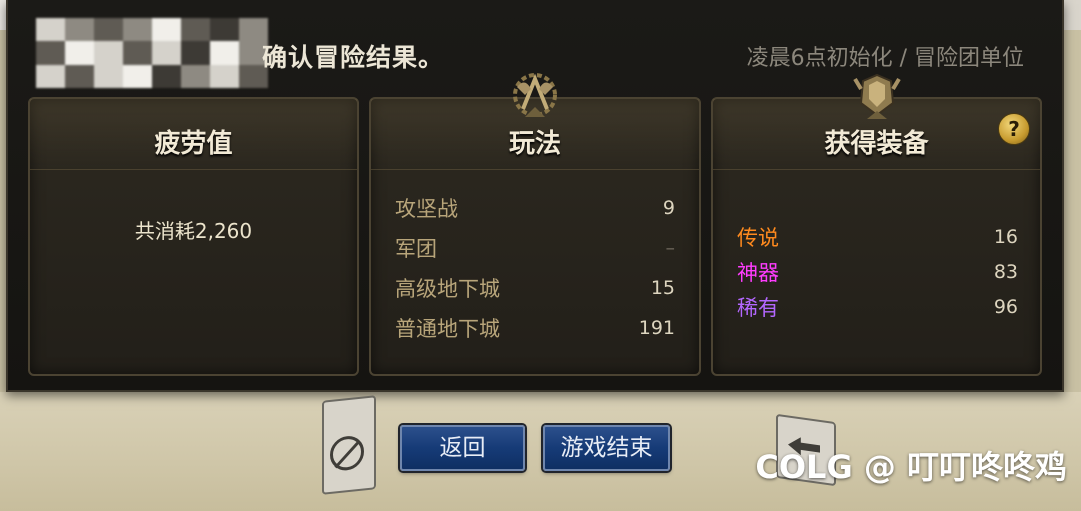 This screenshot has height=511, width=1081. Describe the element at coordinates (877, 97) in the screenshot. I see `armor-crest-icon` at that location.